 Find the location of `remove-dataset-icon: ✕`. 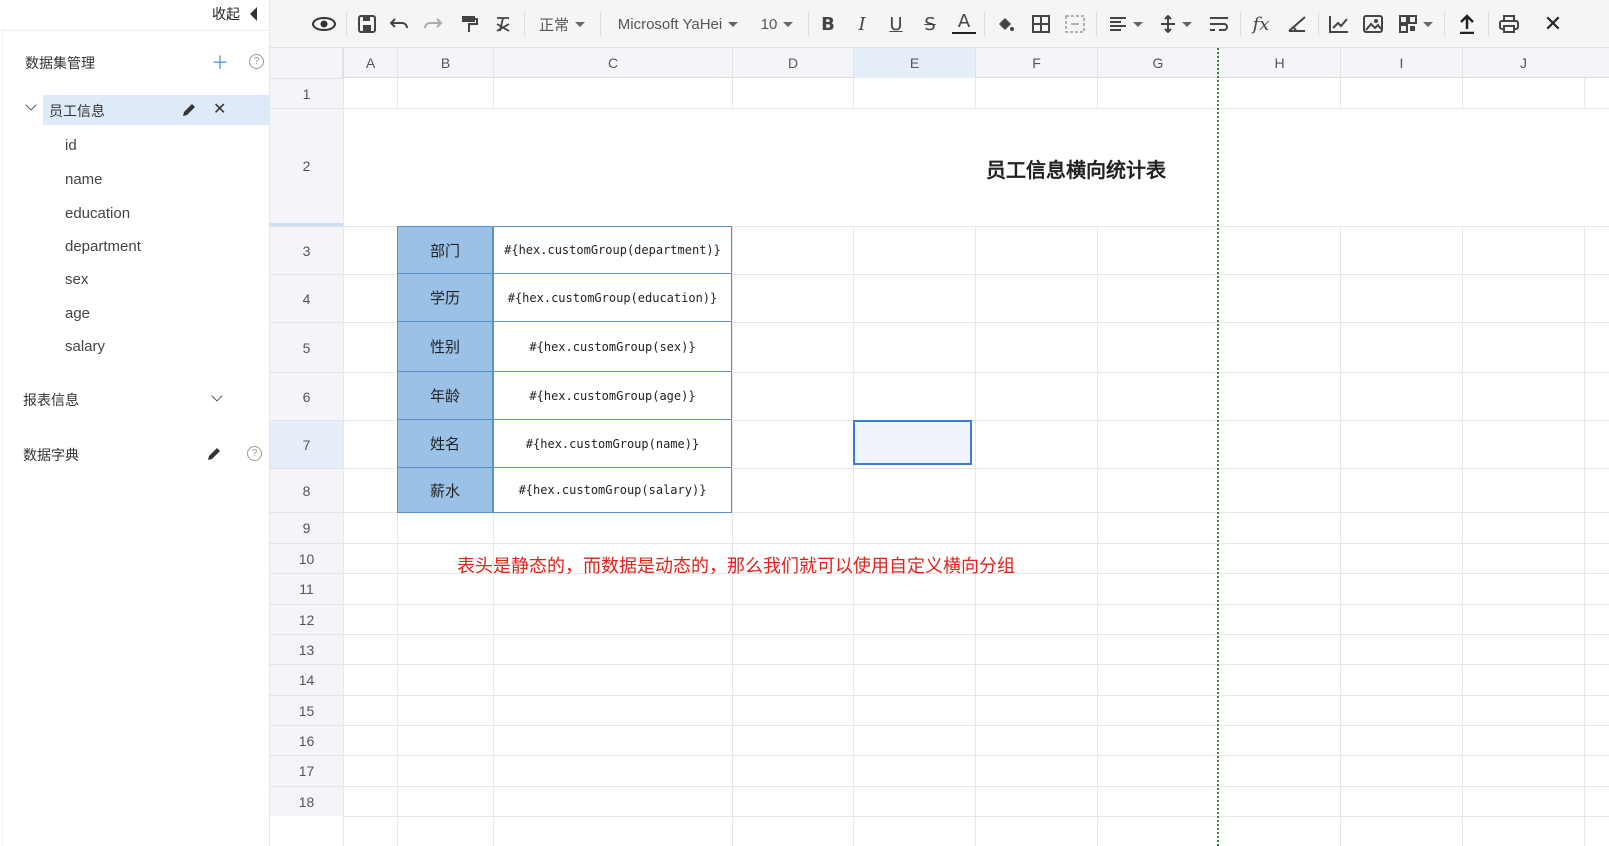

remove-dataset-icon: ✕ is located at coordinates (219, 109).